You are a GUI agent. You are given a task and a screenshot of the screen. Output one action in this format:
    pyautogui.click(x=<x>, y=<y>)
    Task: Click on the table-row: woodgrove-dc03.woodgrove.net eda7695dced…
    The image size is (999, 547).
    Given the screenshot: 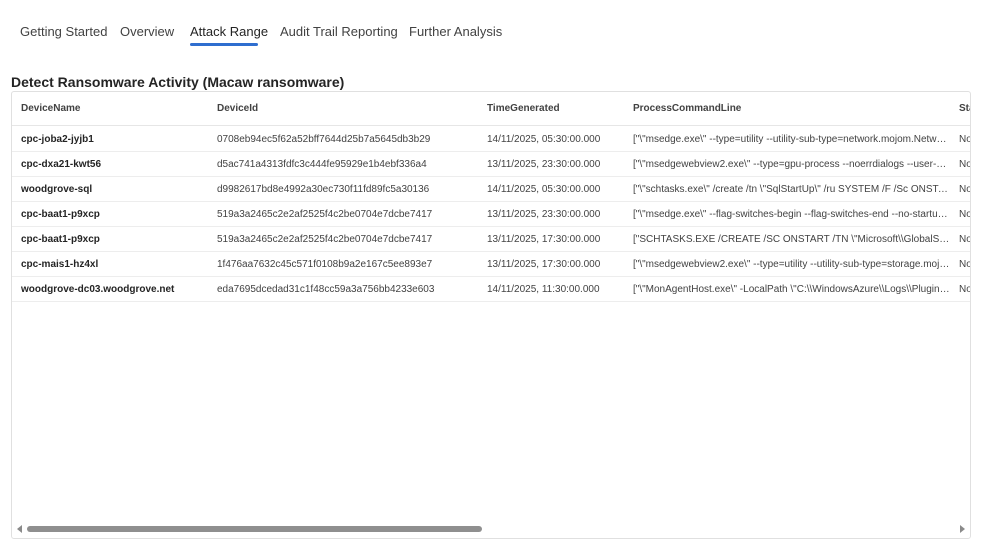 What is the action you would take?
    pyautogui.click(x=491, y=289)
    